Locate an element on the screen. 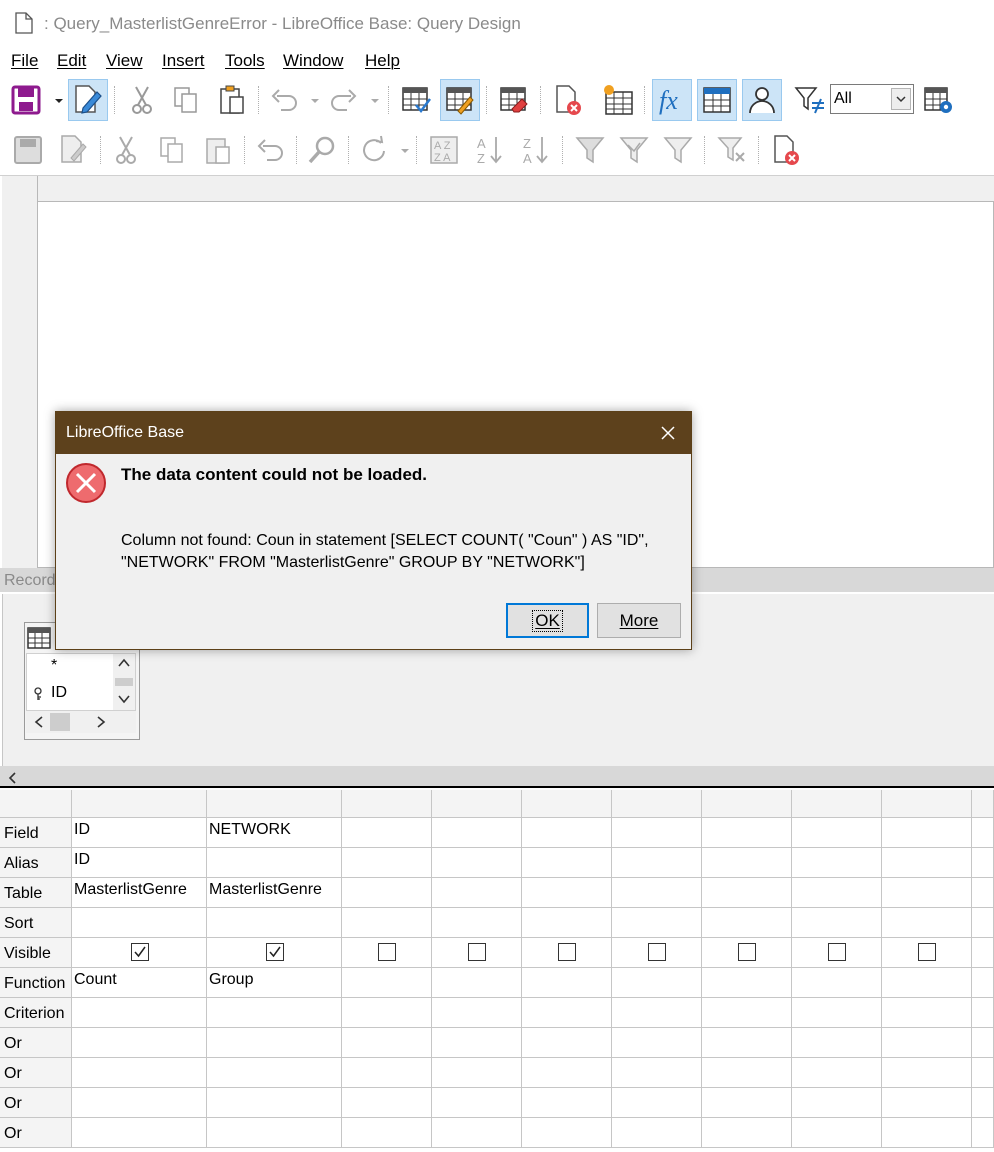 The image size is (994, 1152). chevron-down-icon is located at coordinates (901, 99).